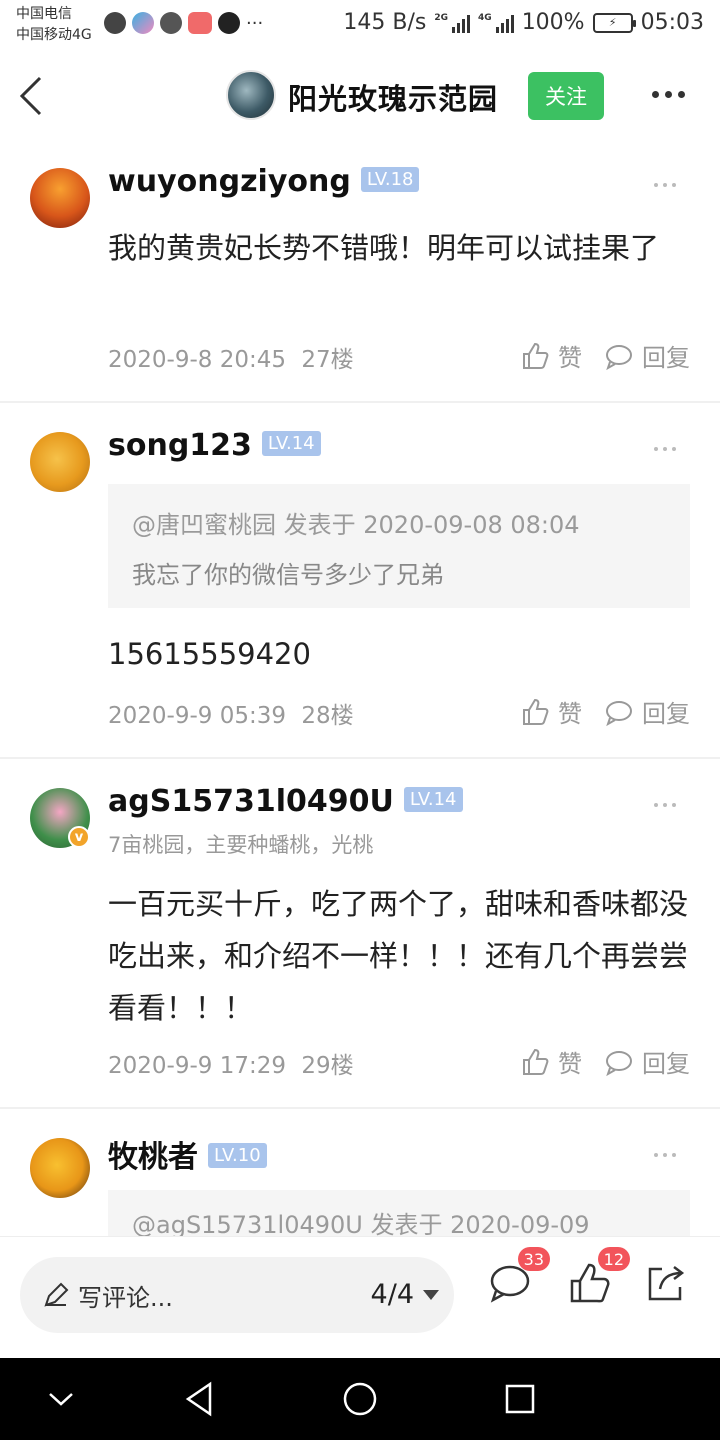 Image resolution: width=720 pixels, height=1440 pixels. Describe the element at coordinates (392, 1294) in the screenshot. I see `page-indicator: 4/4` at that location.